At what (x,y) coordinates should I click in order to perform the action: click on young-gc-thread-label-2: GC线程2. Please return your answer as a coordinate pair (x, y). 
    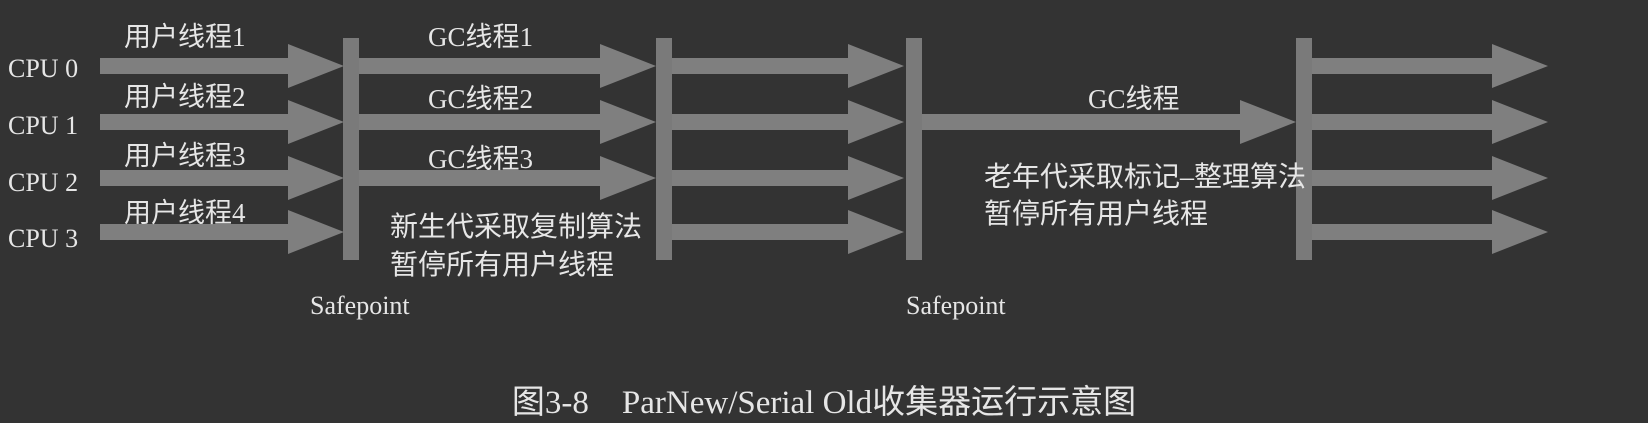
    Looking at the image, I should click on (481, 99).